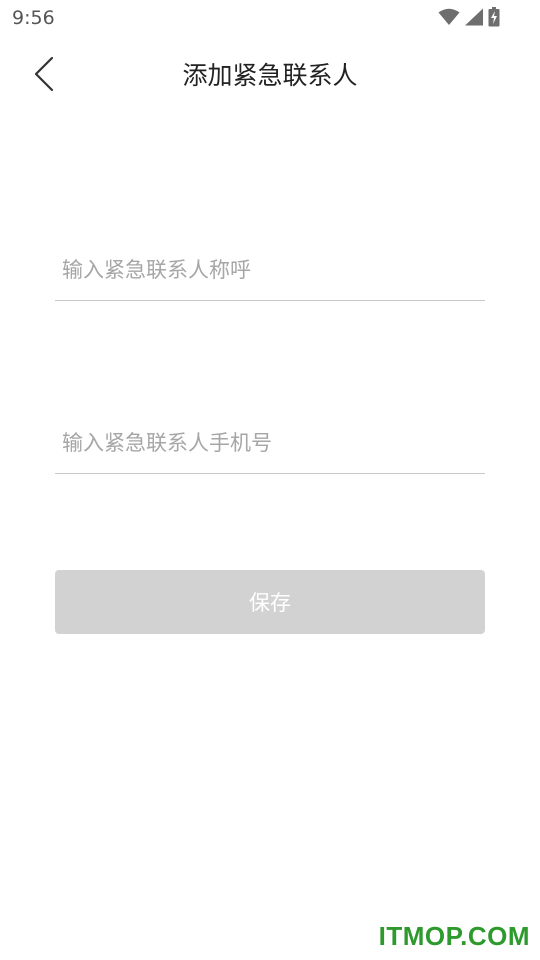 This screenshot has width=540, height=960. I want to click on status-bar: 9:56, so click(270, 18).